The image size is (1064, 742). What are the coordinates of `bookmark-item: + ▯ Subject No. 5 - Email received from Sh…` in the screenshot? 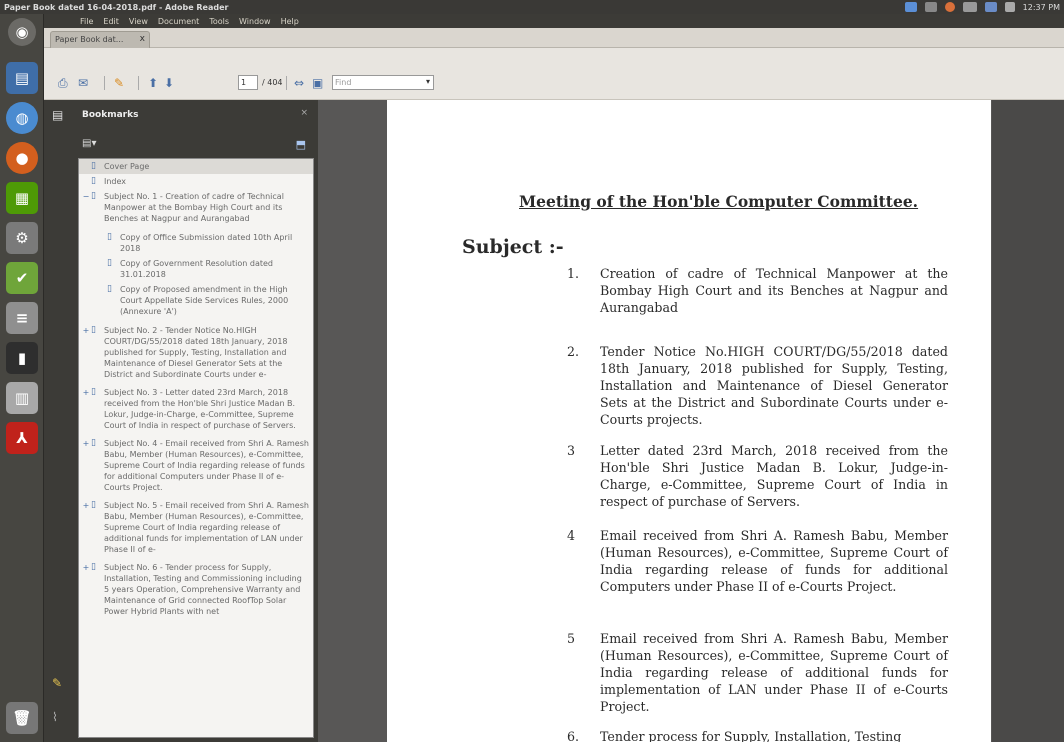 It's located at (196, 527).